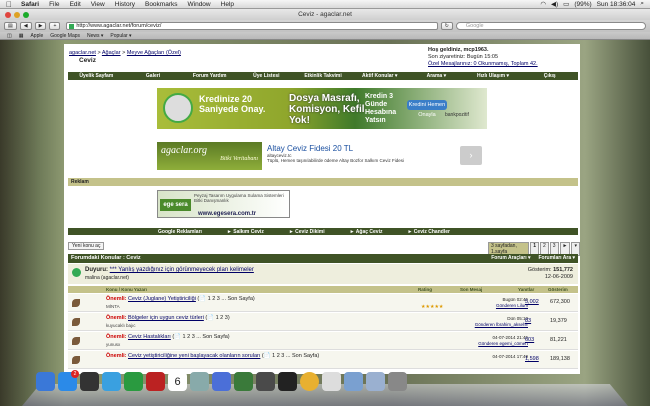  What do you see at coordinates (166, 318) in the screenshot?
I see `thread-title: Bölgeler için uygun ceviz türleri` at bounding box center [166, 318].